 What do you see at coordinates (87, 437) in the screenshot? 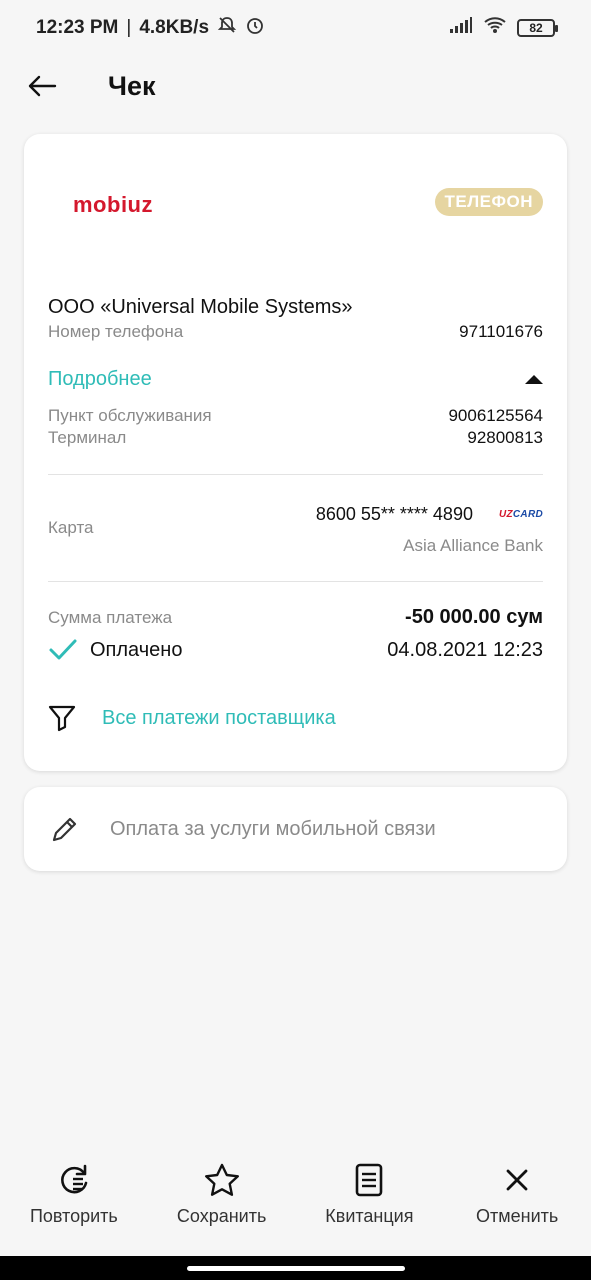
I see `terminal-label: Терминал` at bounding box center [87, 437].